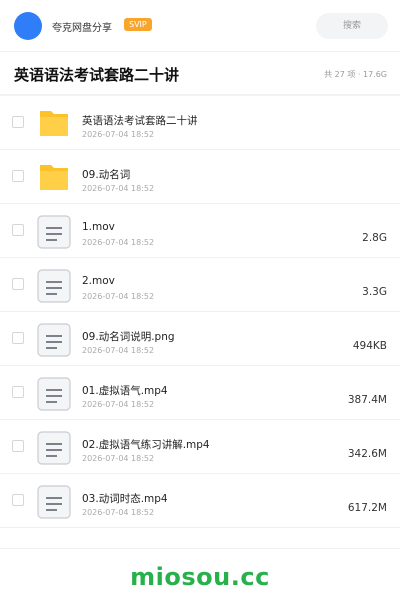  What do you see at coordinates (106, 175) in the screenshot?
I see `file-name: 09.动名词` at bounding box center [106, 175].